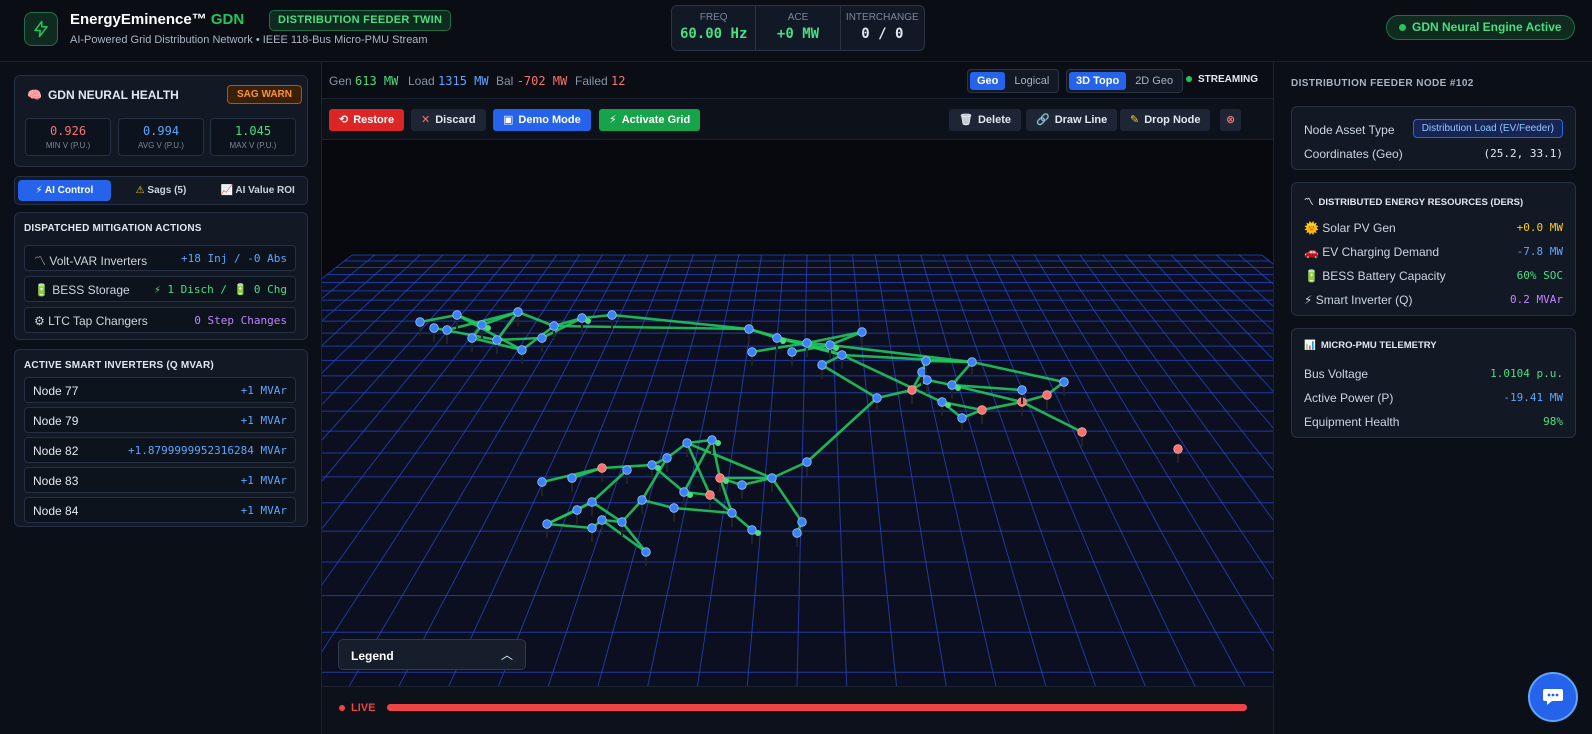  What do you see at coordinates (264, 94) in the screenshot?
I see `sag-warn-badge: SAG WARN` at bounding box center [264, 94].